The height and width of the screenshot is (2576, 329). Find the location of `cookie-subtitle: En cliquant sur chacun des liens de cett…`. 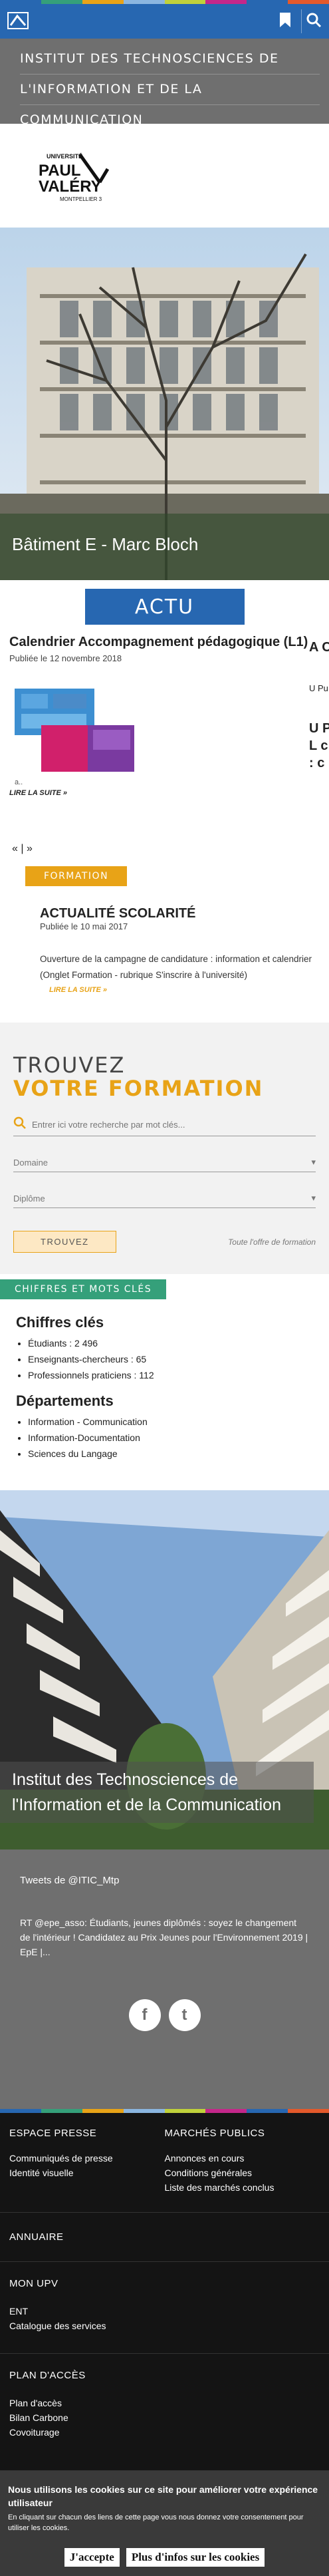

cookie-subtitle: En cliquant sur chacun des liens de cett… is located at coordinates (156, 2522).